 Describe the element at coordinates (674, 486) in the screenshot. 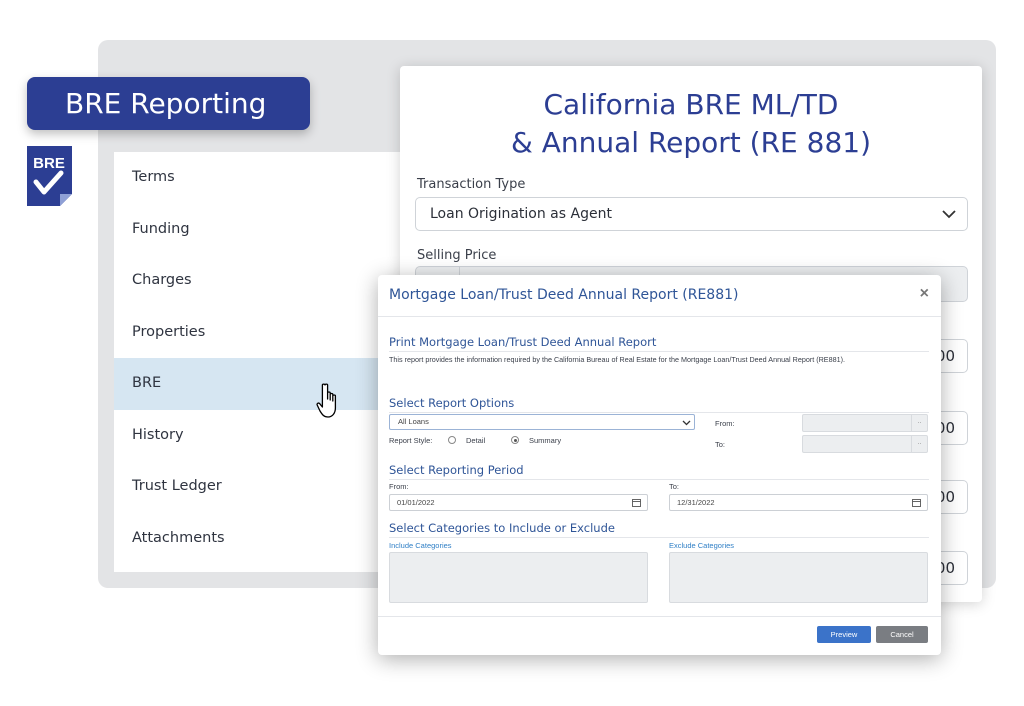

I see `period-to-label: To:` at that location.